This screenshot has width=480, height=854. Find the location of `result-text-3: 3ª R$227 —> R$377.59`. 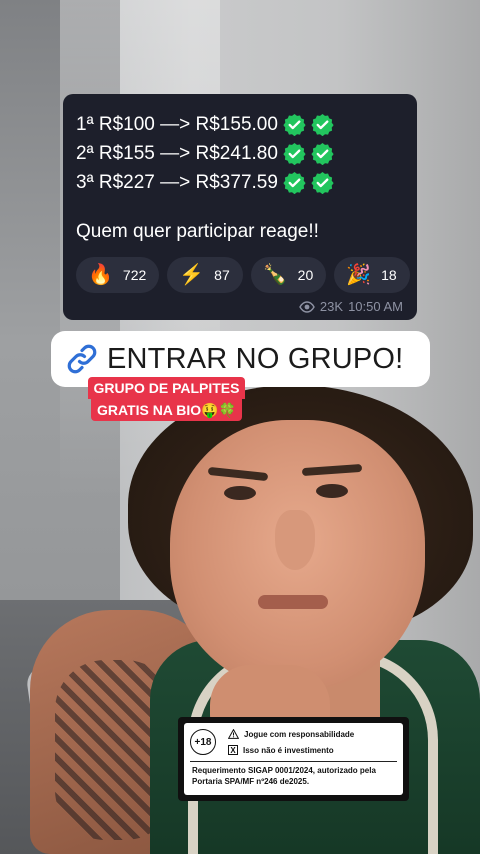

result-text-3: 3ª R$227 —> R$377.59 is located at coordinates (177, 182).